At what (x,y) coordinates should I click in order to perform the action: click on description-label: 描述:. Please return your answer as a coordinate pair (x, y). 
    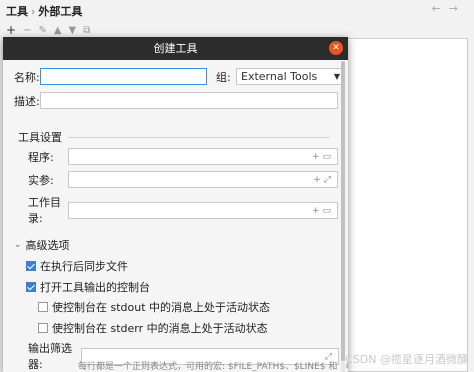
    Looking at the image, I should click on (27, 101).